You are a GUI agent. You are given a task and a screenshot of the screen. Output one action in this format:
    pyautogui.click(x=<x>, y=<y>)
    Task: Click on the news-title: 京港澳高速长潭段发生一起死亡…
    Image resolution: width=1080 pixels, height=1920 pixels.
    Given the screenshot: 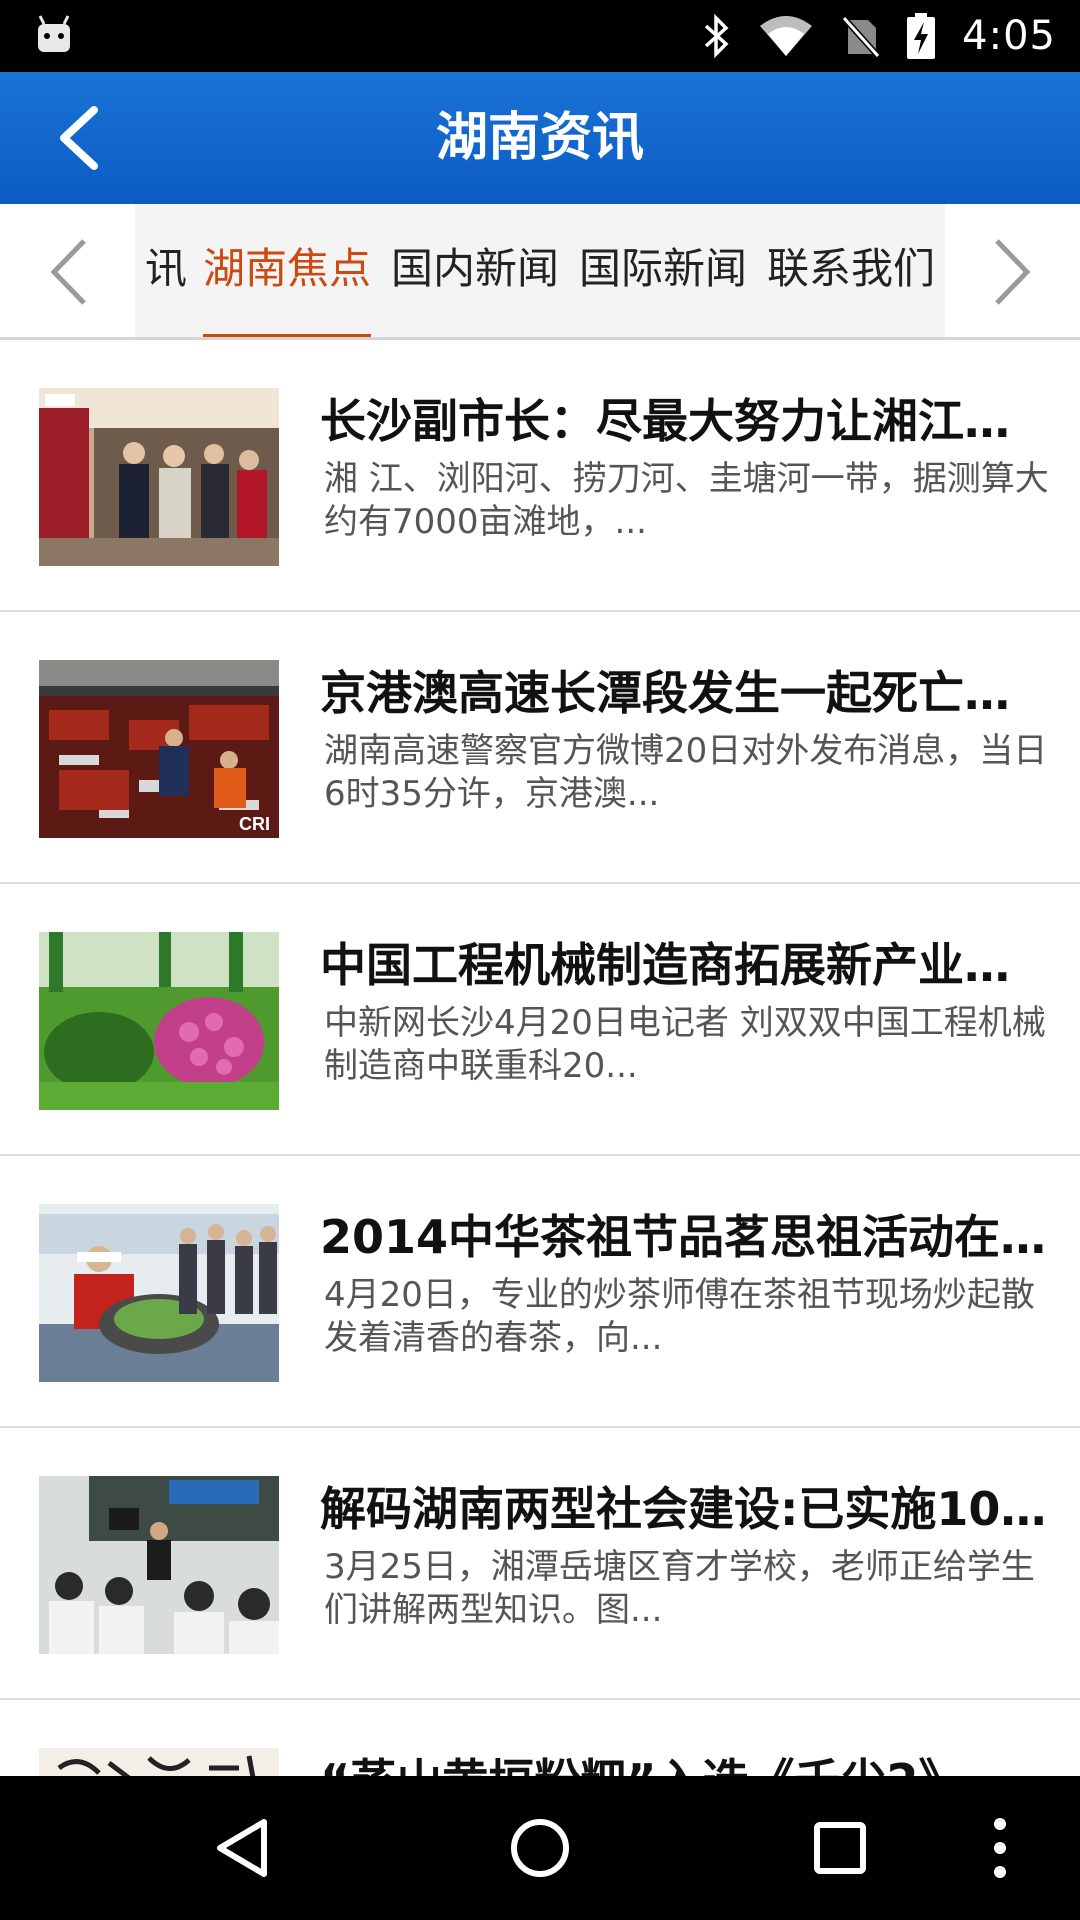 What is the action you would take?
    pyautogui.click(x=665, y=693)
    